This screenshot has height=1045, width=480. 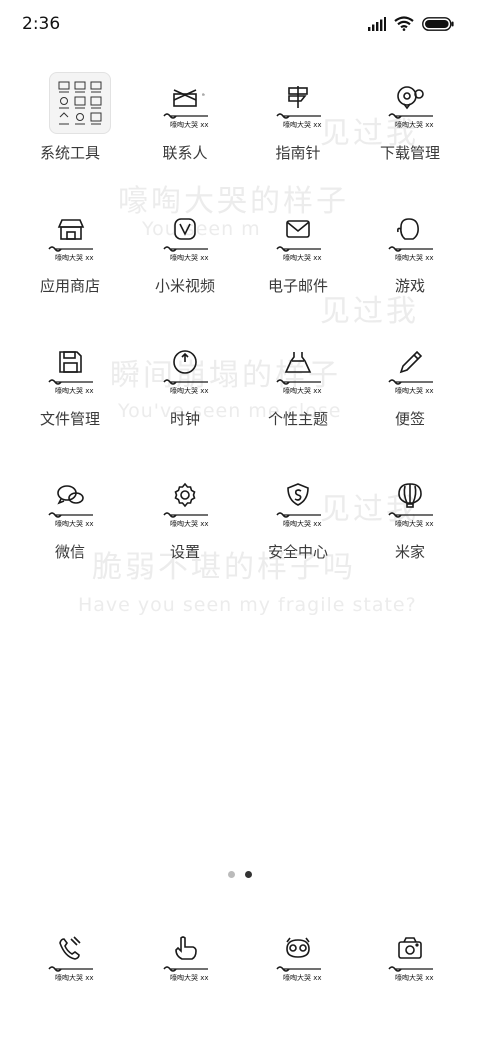 I want to click on app-games: 嚎啕大哭 xx 游戏, so click(x=410, y=265).